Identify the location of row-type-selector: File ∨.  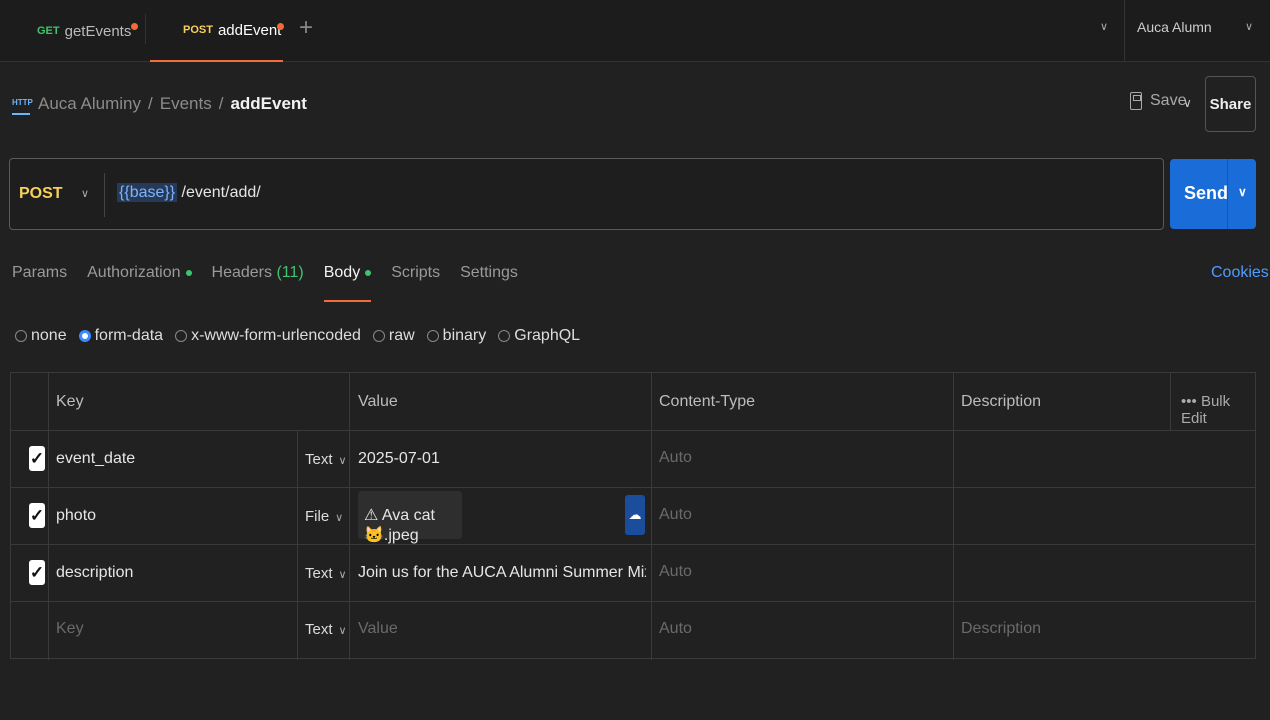
(324, 516).